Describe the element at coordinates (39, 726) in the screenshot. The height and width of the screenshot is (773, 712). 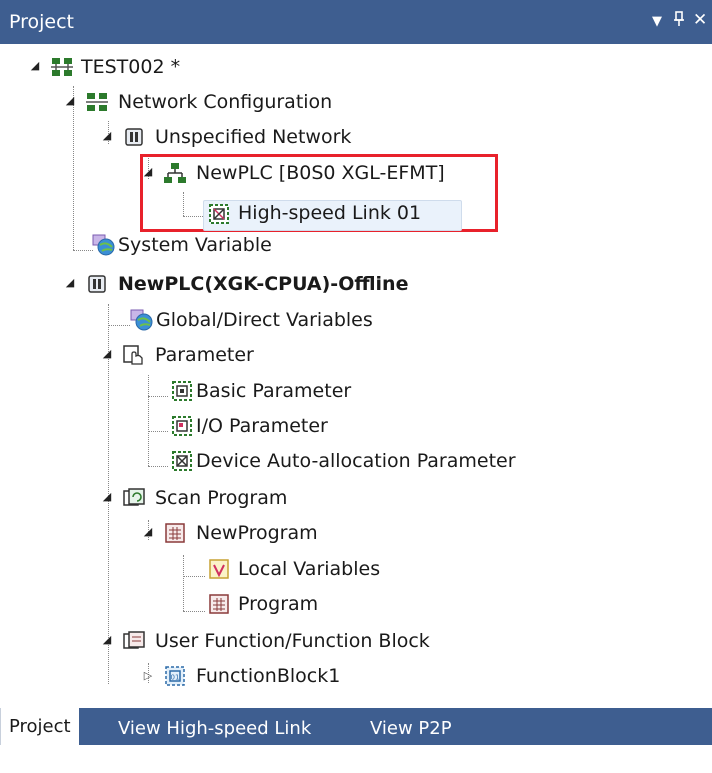
I see `tab-project: Project` at that location.